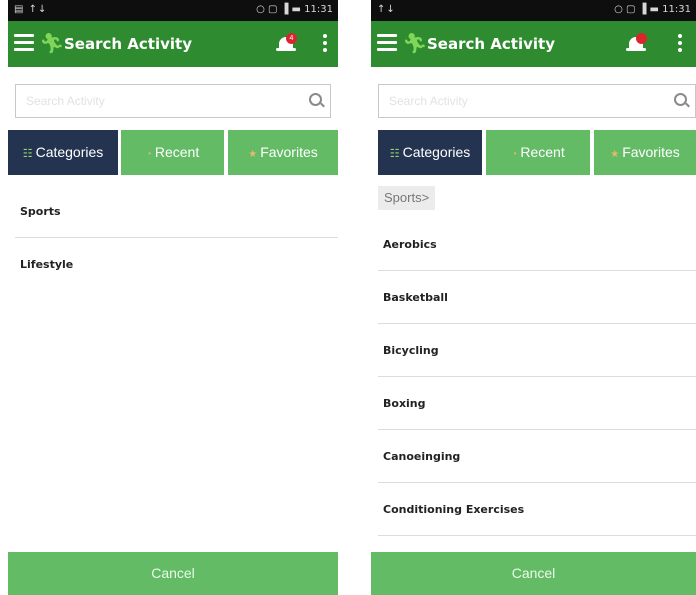  What do you see at coordinates (537, 509) in the screenshot?
I see `list-item-conditioning-exercises: Conditioning Exercises` at bounding box center [537, 509].